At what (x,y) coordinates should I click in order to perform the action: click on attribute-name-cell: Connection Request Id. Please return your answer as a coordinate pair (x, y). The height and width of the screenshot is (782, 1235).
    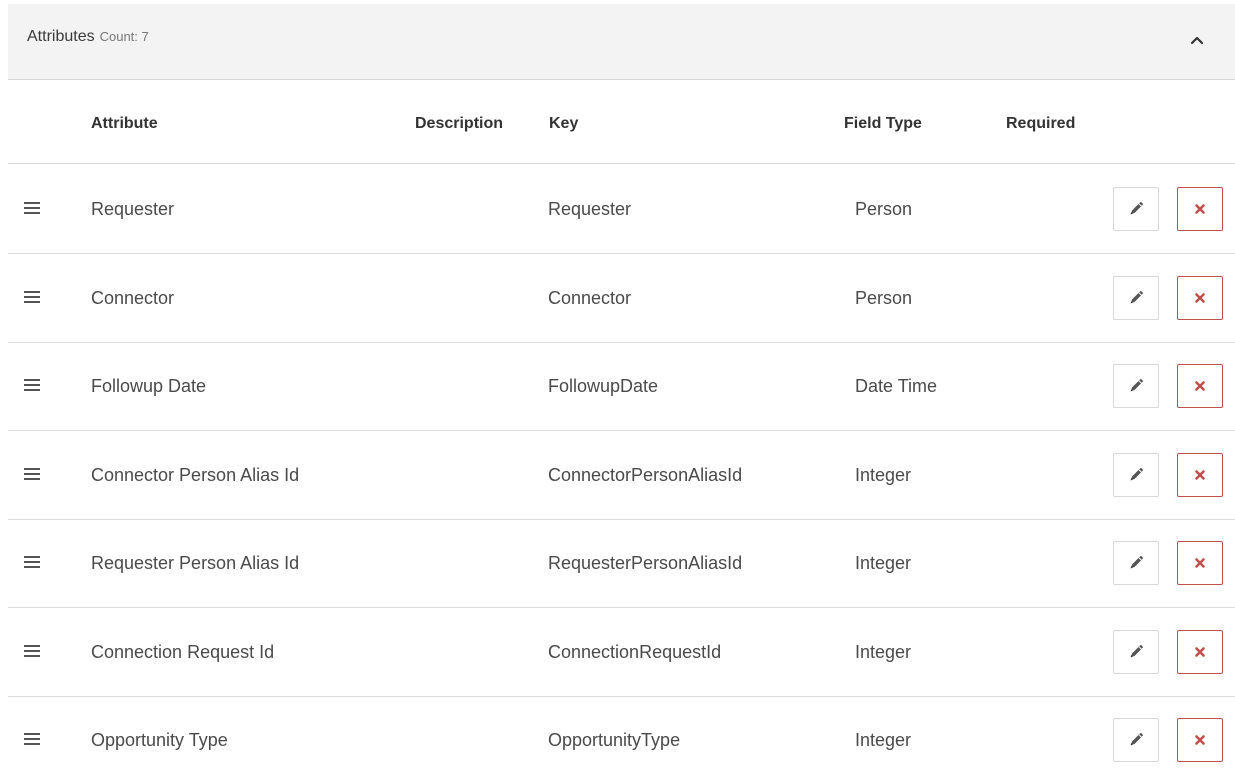
    Looking at the image, I should click on (183, 651).